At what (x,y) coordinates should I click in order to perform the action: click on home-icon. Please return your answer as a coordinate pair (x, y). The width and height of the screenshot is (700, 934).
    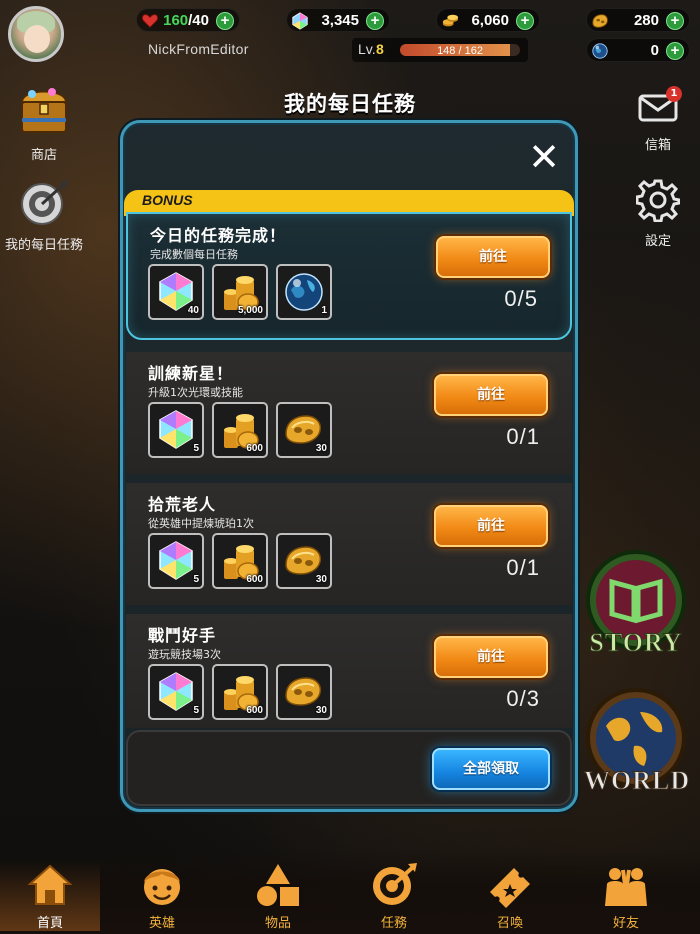
    Looking at the image, I should click on (50, 884).